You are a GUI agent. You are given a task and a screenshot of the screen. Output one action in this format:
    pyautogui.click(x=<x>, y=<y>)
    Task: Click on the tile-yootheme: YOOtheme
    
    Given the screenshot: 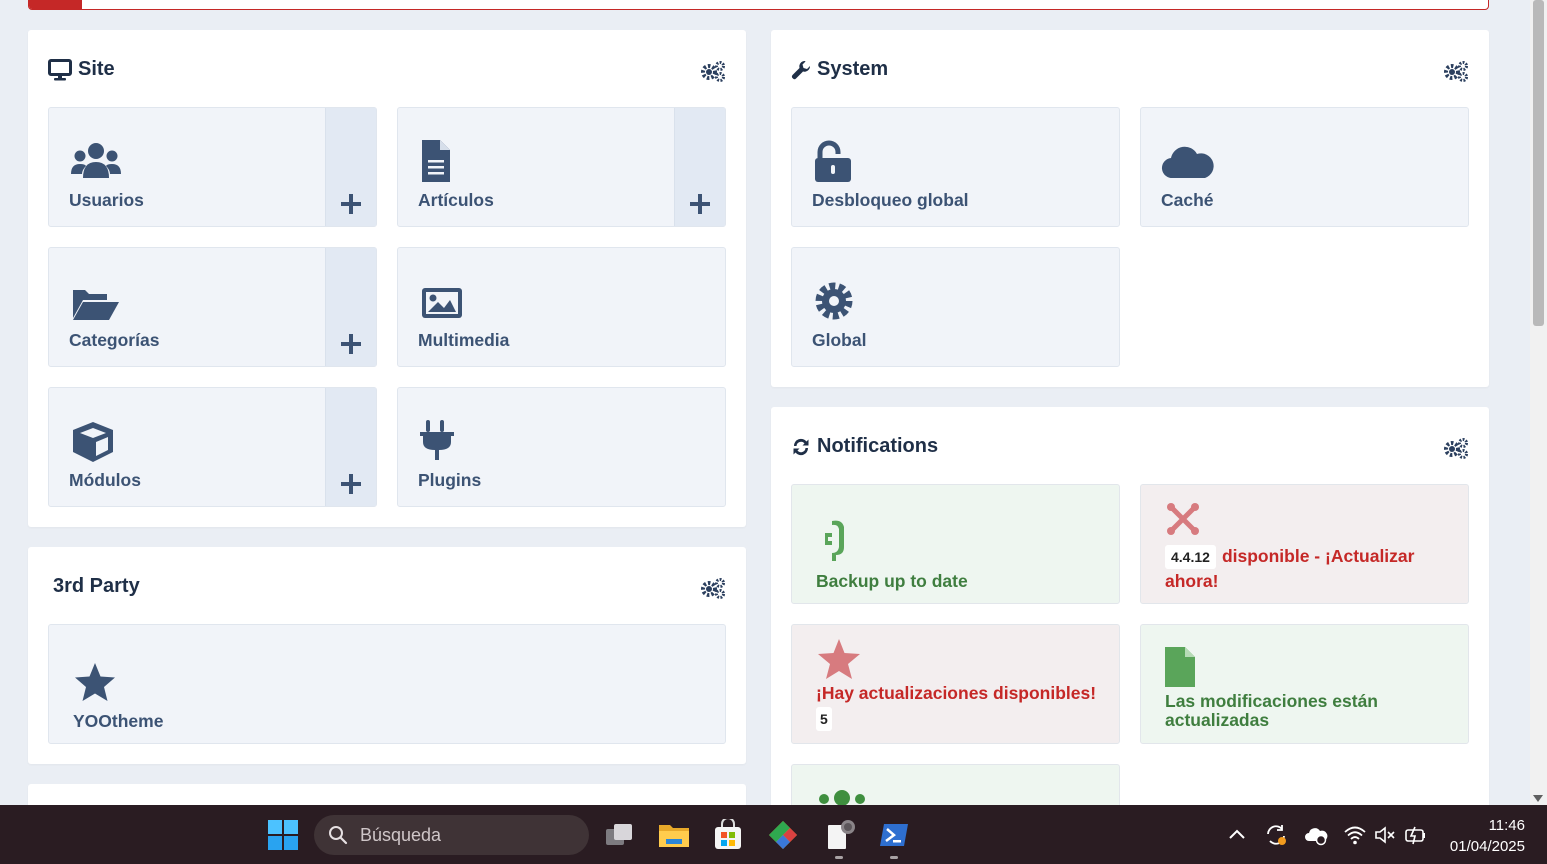 What is the action you would take?
    pyautogui.click(x=387, y=684)
    